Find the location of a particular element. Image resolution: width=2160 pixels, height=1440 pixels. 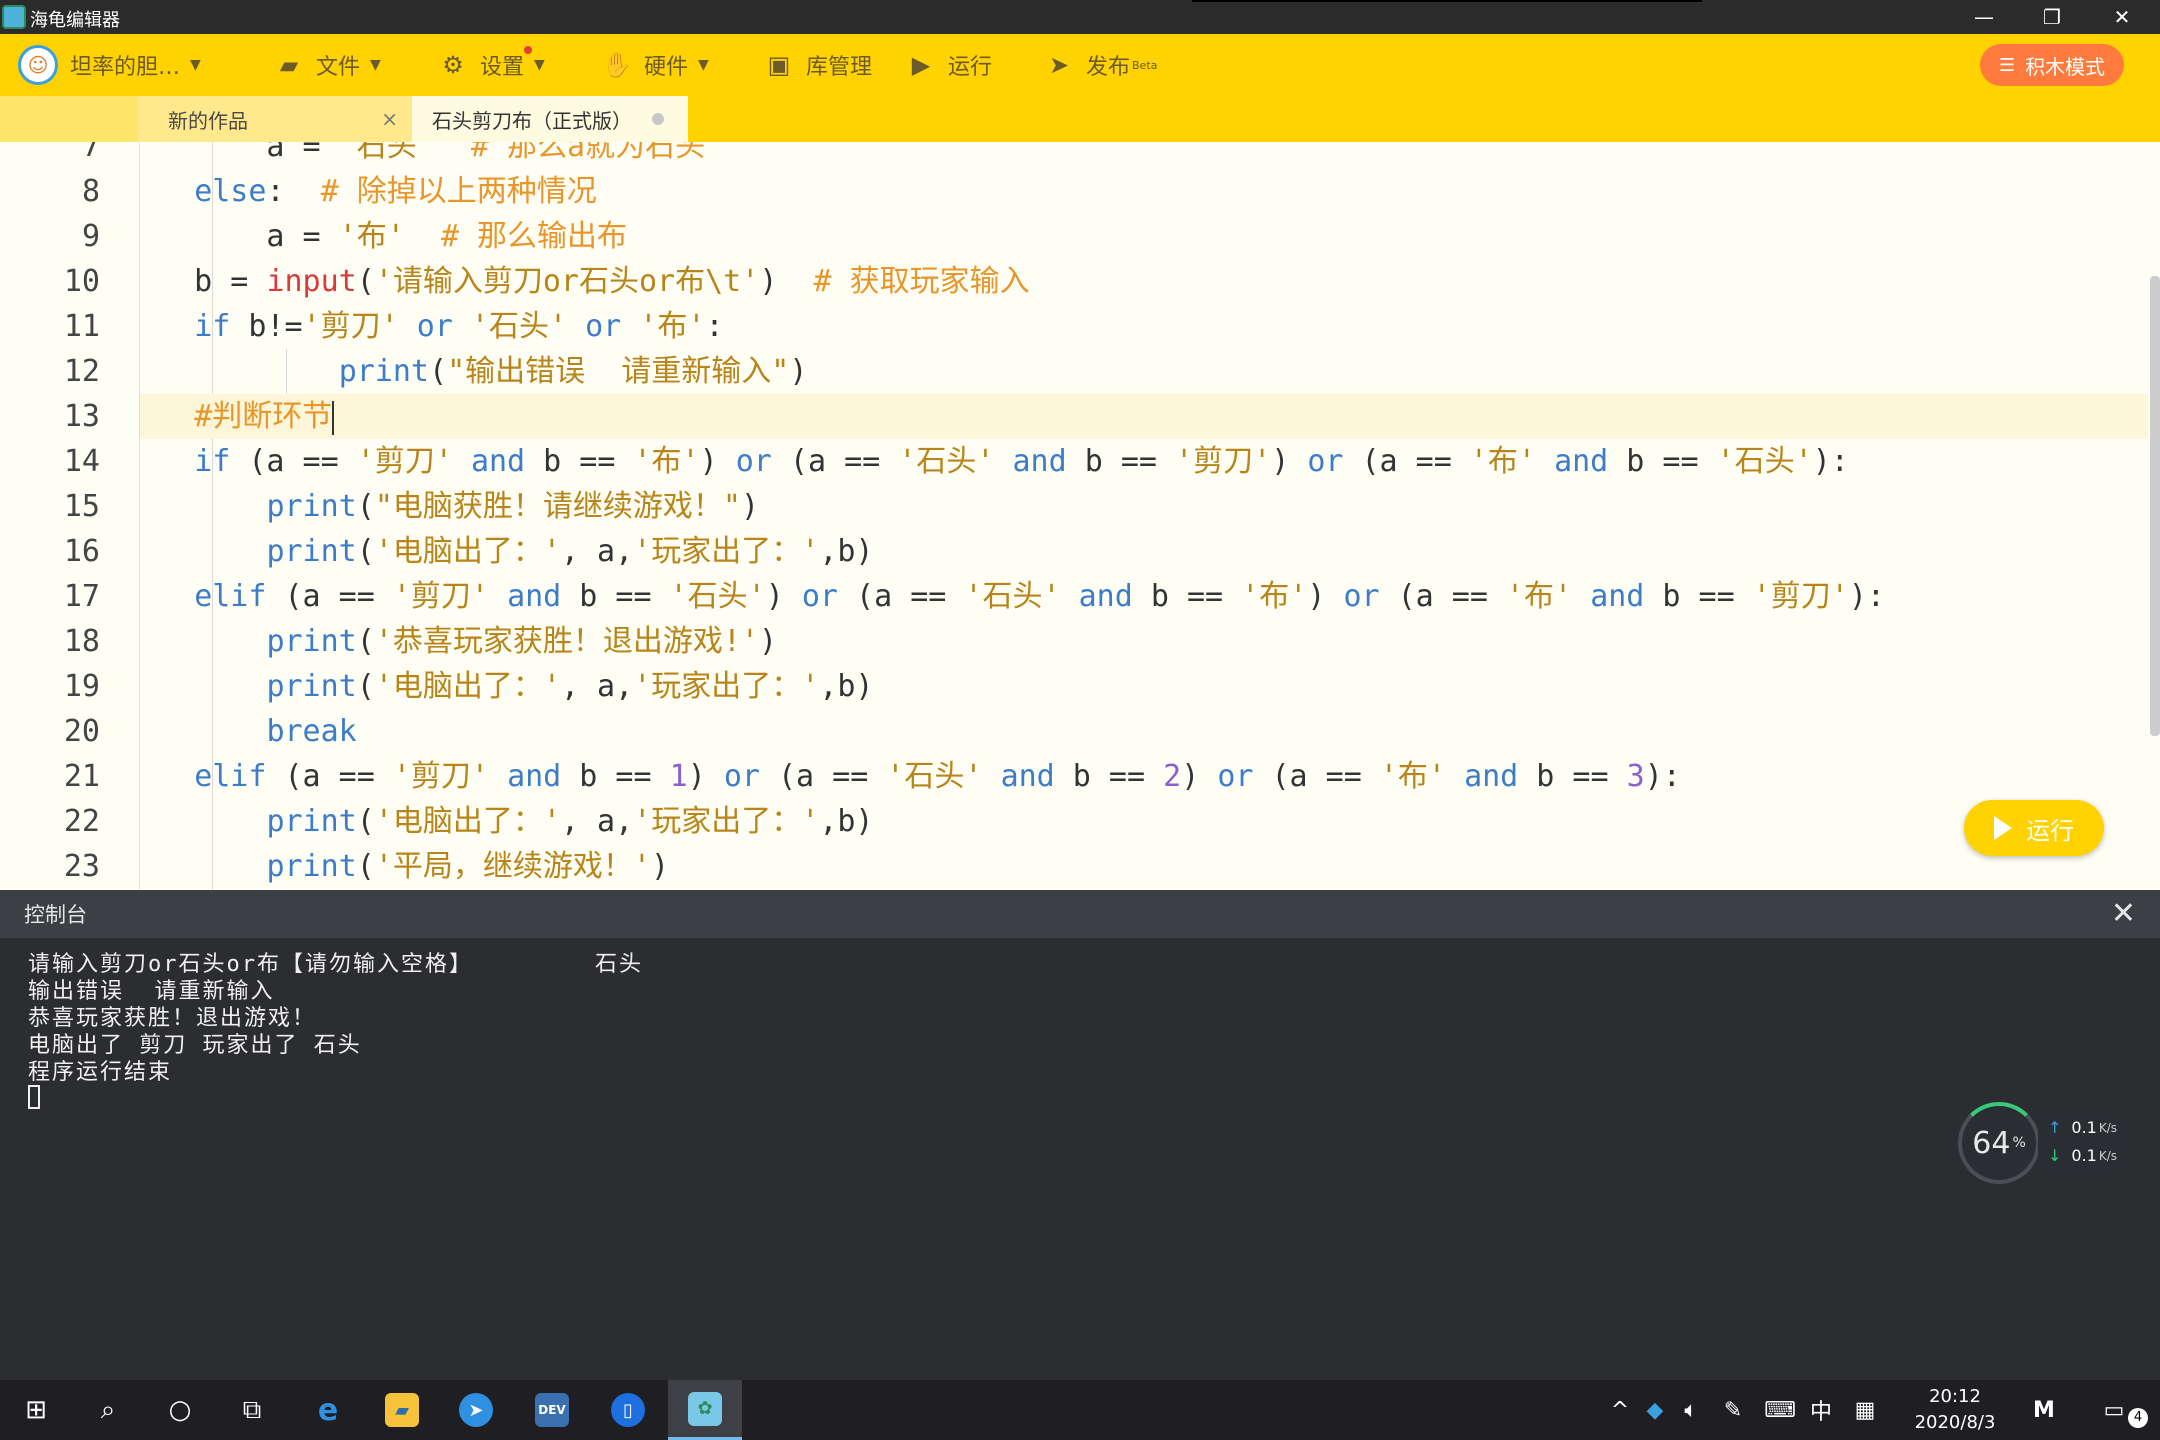

cortana-button: ○ is located at coordinates (180, 1410).